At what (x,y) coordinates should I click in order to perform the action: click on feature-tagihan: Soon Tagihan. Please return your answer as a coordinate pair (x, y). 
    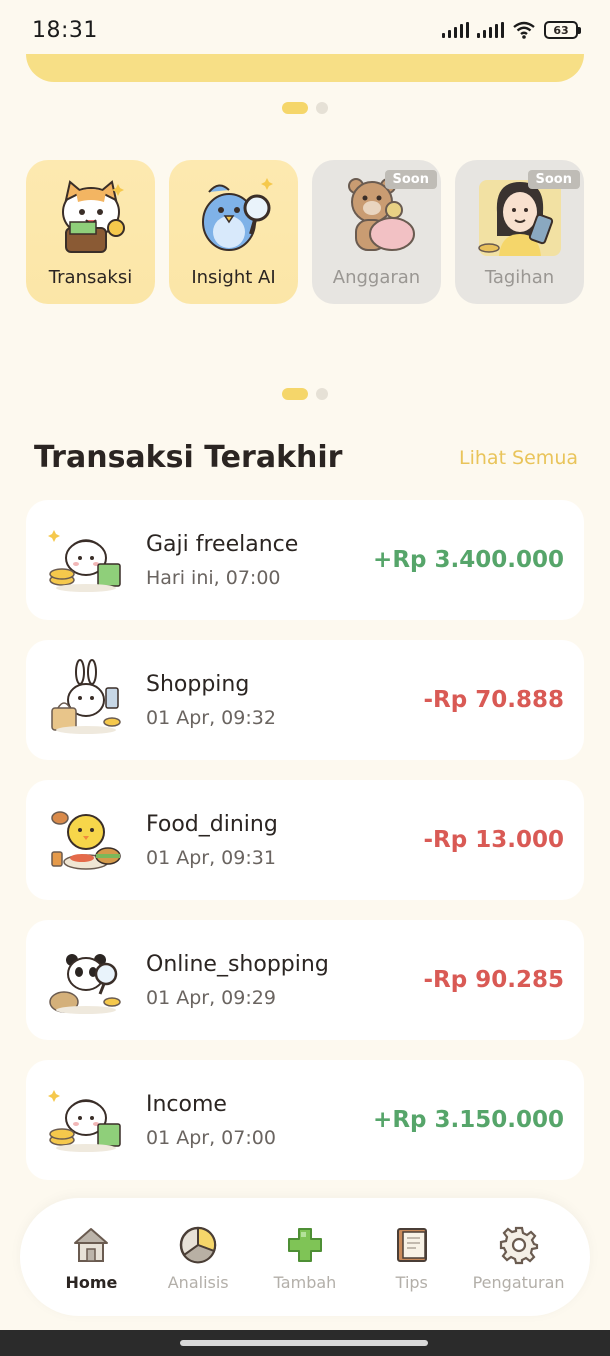
    Looking at the image, I should click on (519, 232).